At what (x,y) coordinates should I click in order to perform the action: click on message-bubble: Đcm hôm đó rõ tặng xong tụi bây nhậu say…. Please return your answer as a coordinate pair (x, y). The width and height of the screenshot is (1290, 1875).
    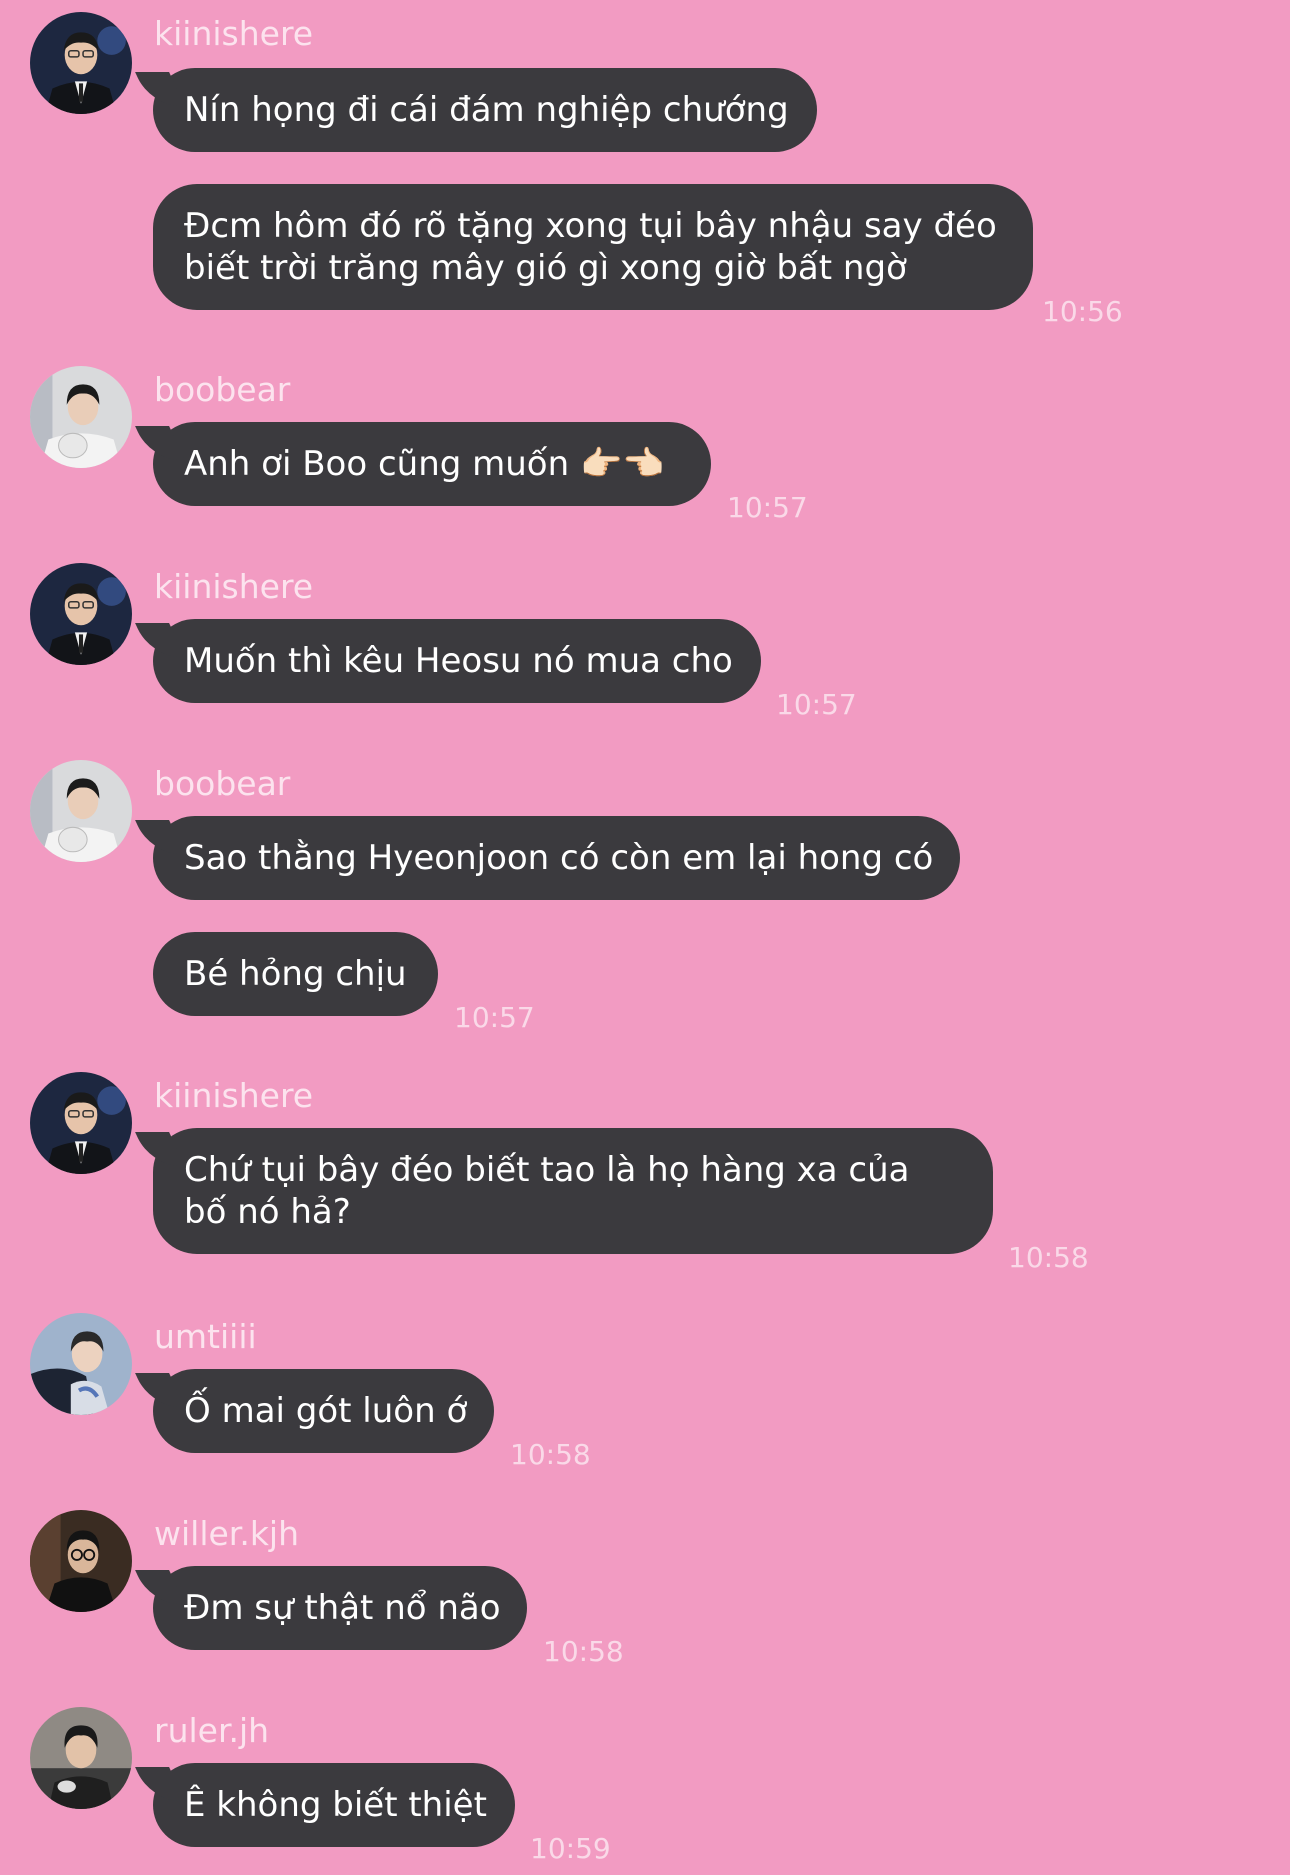
    Looking at the image, I should click on (593, 247).